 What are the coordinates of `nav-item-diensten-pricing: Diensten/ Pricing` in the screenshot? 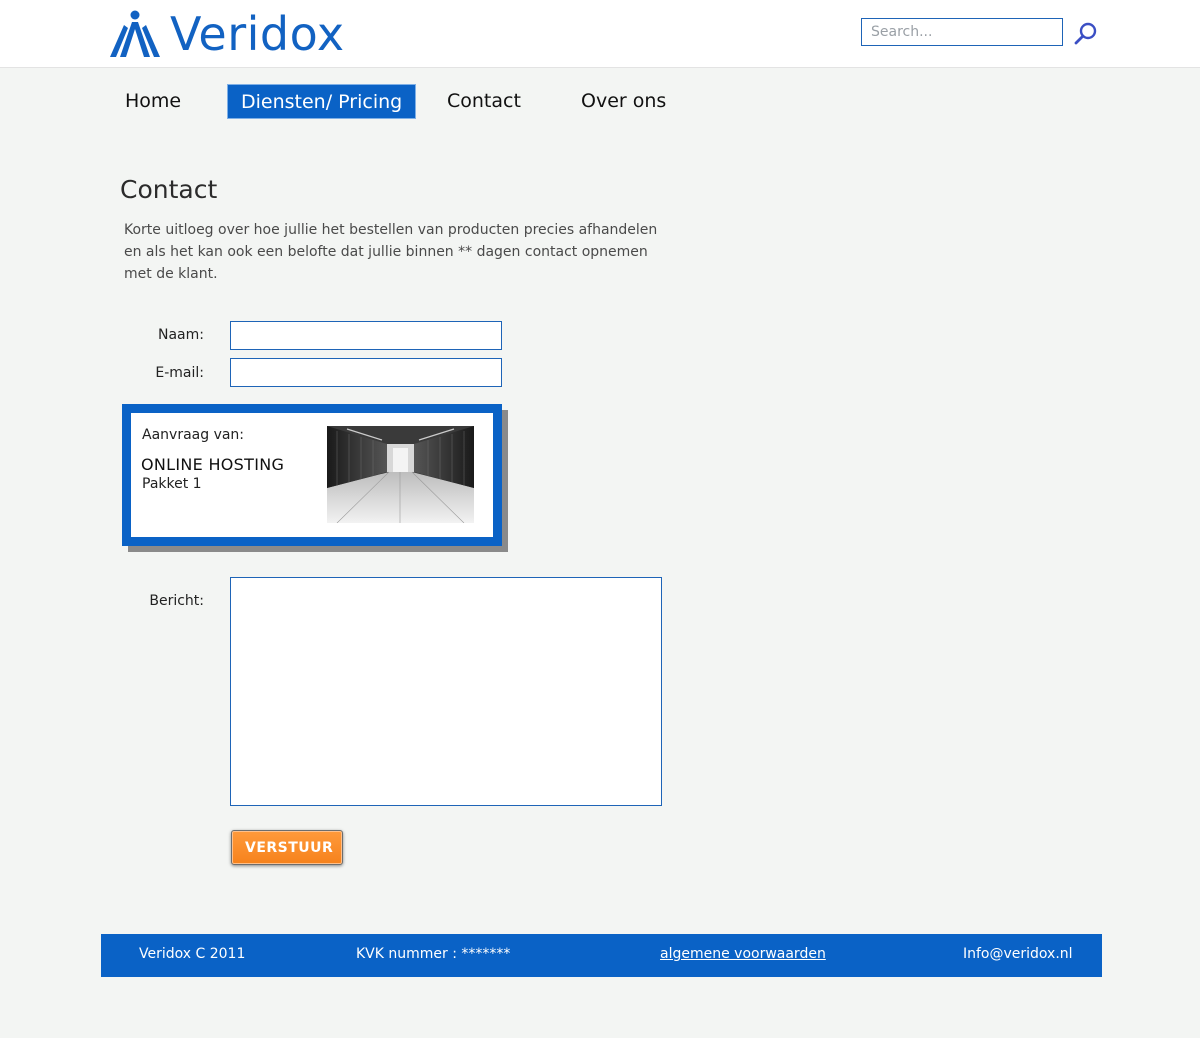 It's located at (322, 101).